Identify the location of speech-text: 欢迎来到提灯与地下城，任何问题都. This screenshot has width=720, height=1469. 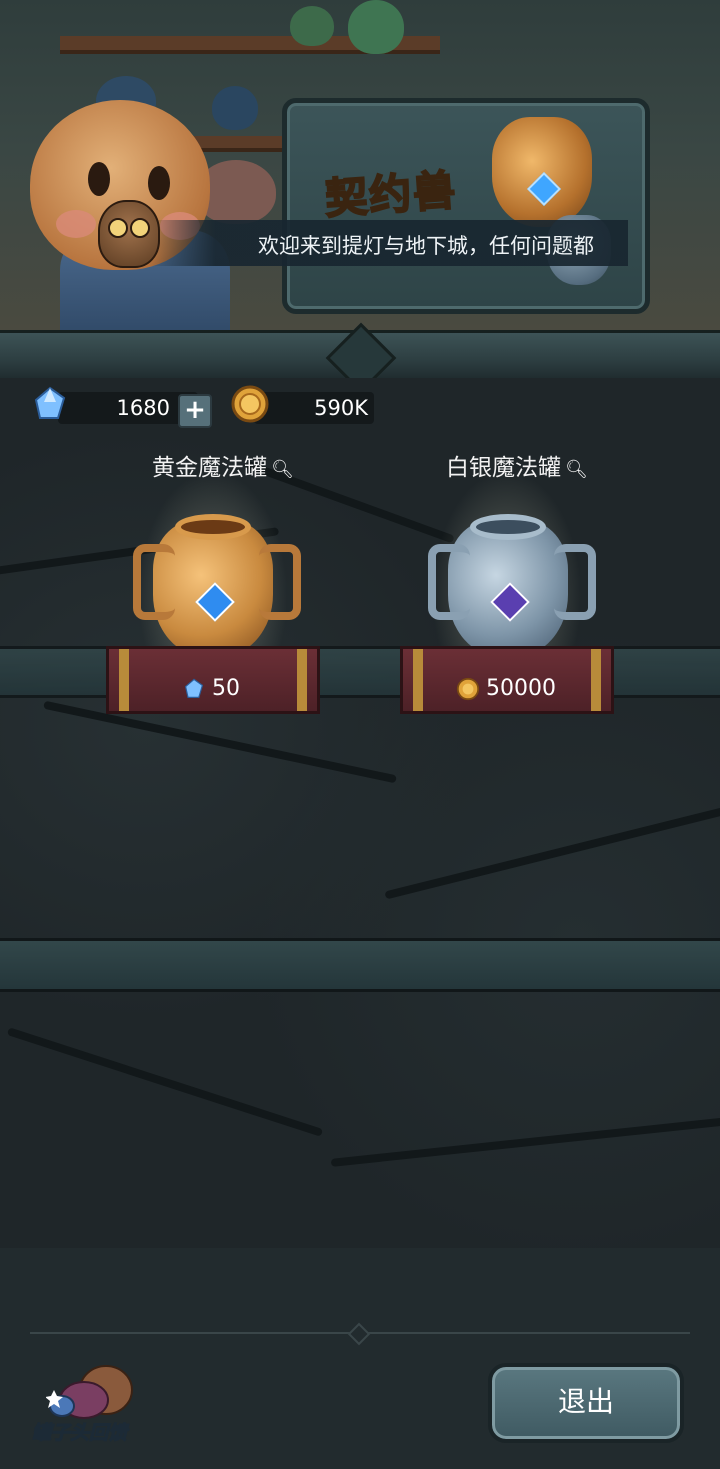
(426, 246).